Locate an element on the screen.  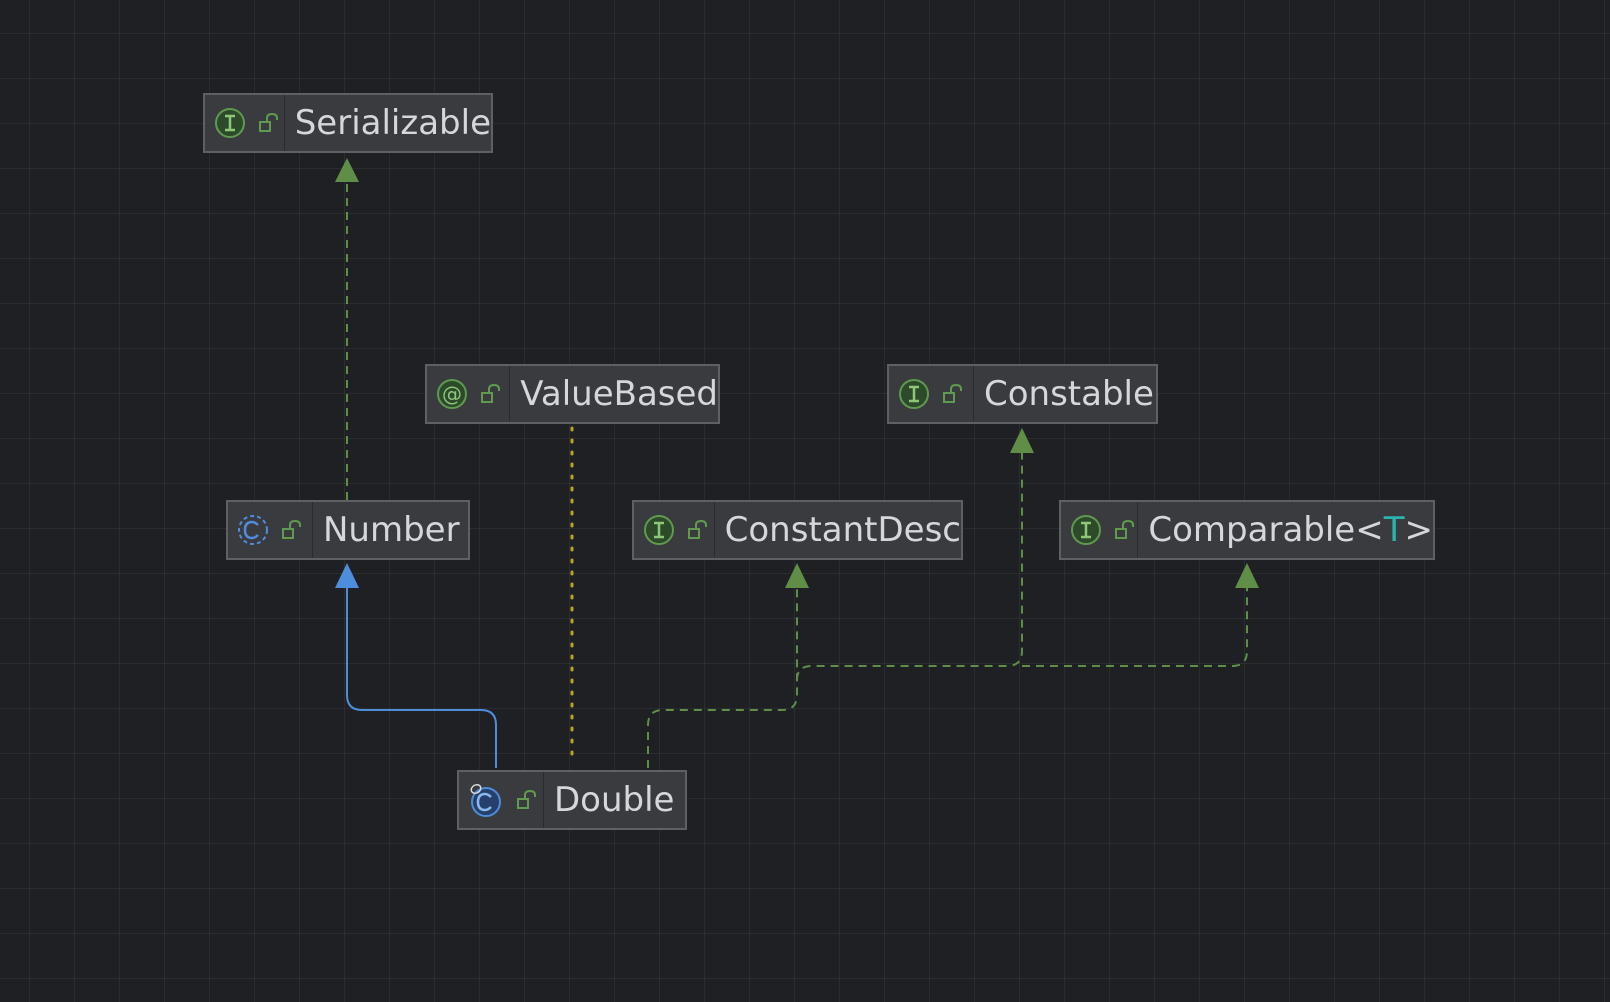
edge-double-number is located at coordinates (416, 665).